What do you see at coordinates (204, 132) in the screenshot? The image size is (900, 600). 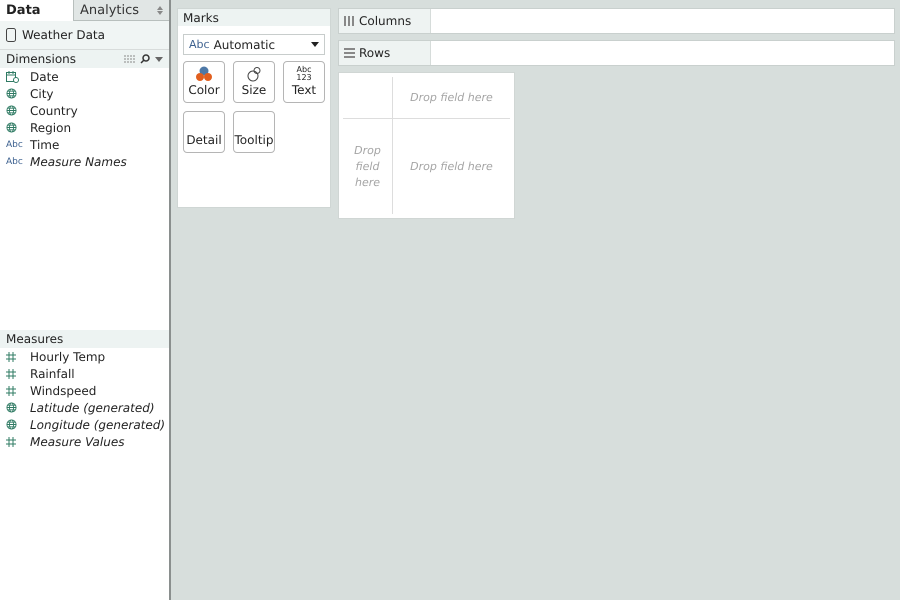 I see `mark-button: Detail` at bounding box center [204, 132].